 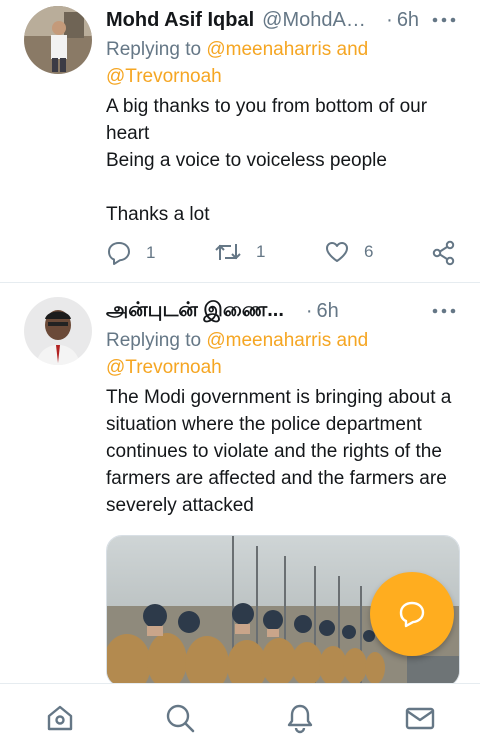 What do you see at coordinates (337, 252) in the screenshot?
I see `heart-icon` at bounding box center [337, 252].